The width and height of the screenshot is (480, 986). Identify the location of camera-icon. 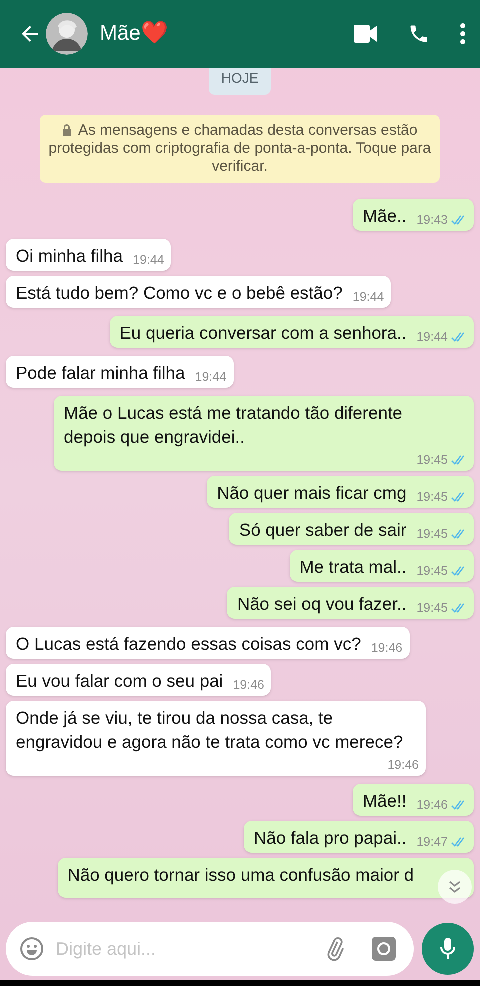
(384, 949).